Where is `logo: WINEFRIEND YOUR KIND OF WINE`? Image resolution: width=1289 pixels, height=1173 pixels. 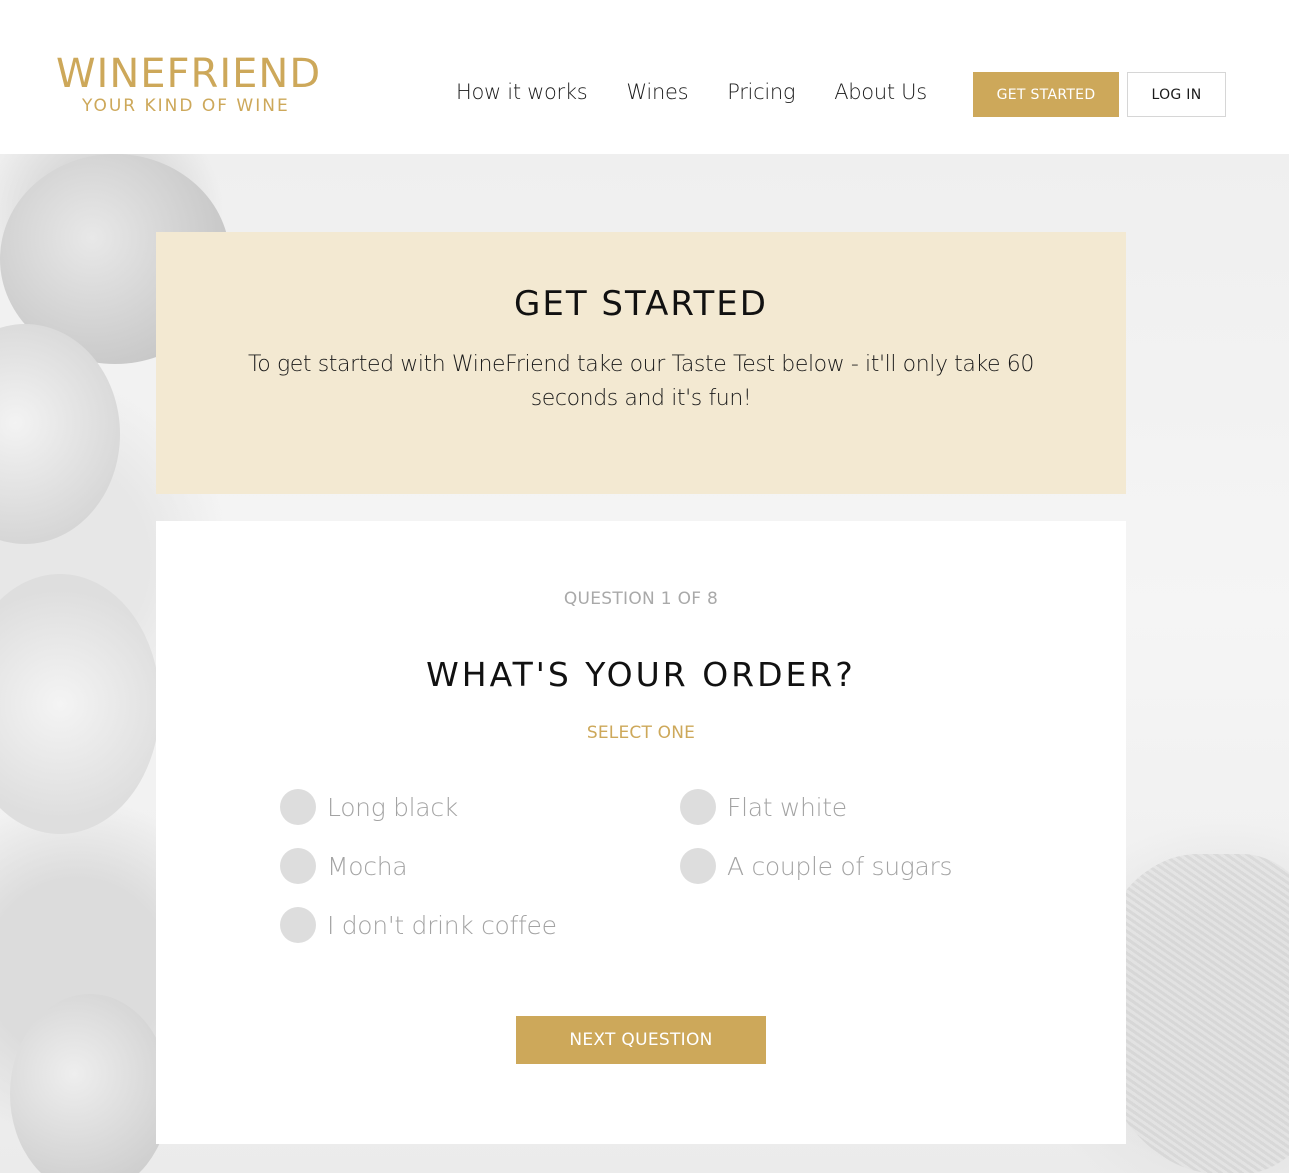
logo: WINEFRIEND YOUR KIND OF WINE is located at coordinates (197, 84).